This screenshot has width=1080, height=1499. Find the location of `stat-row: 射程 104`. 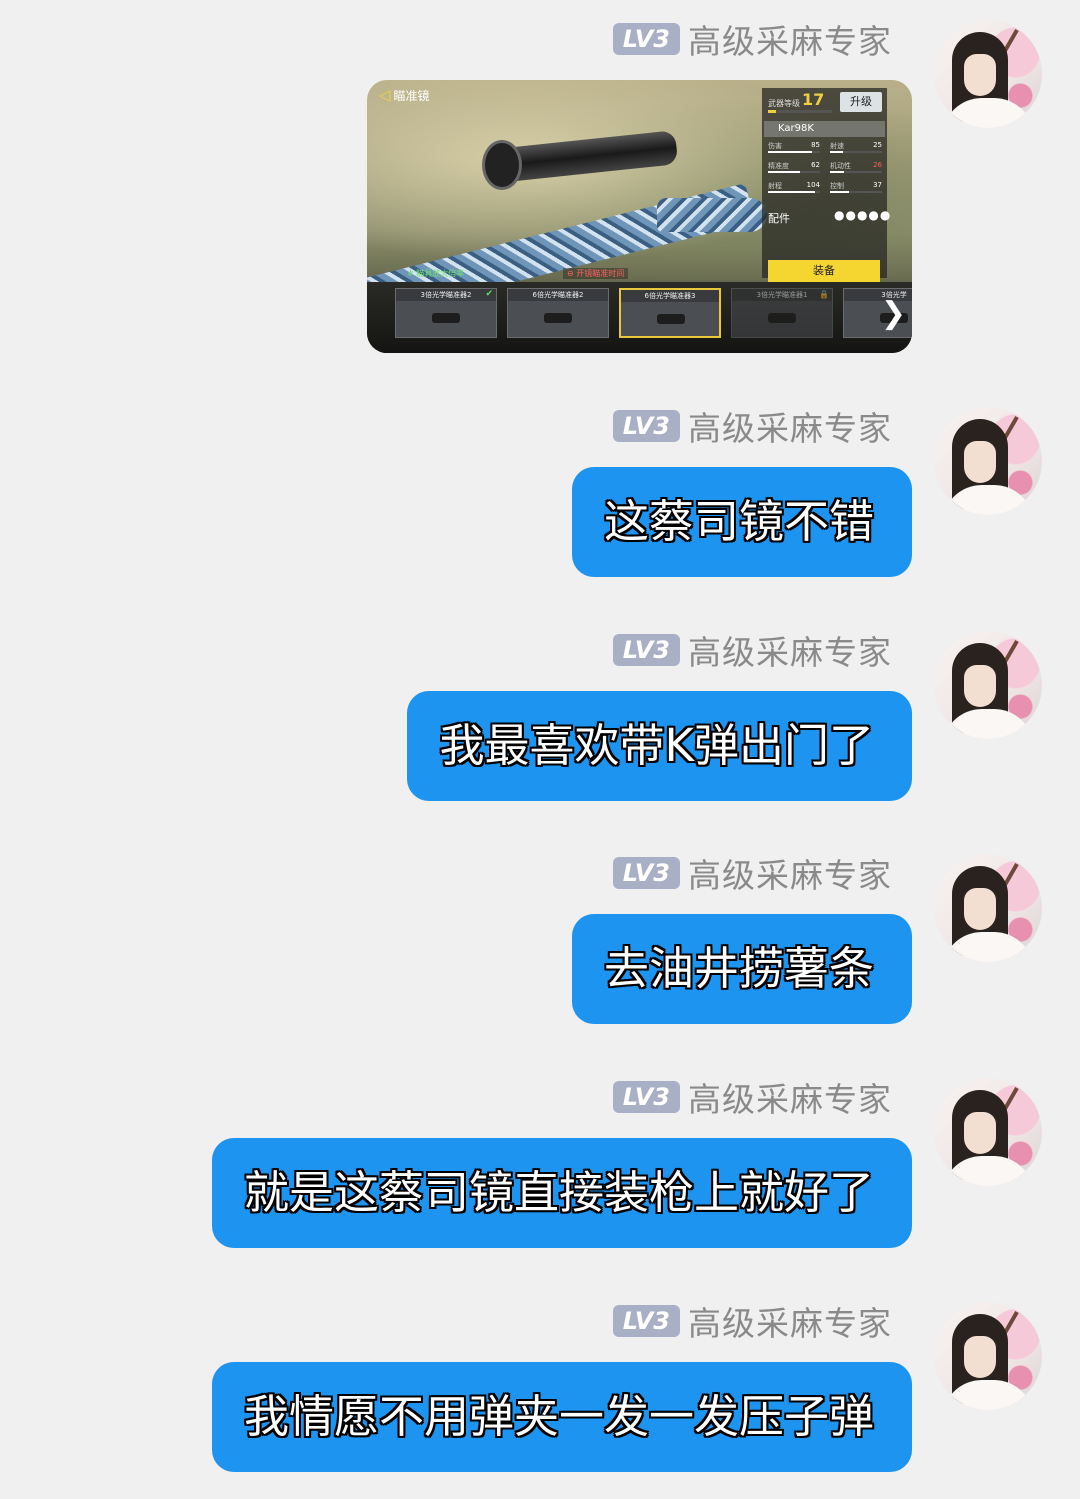

stat-row: 射程 104 is located at coordinates (794, 187).